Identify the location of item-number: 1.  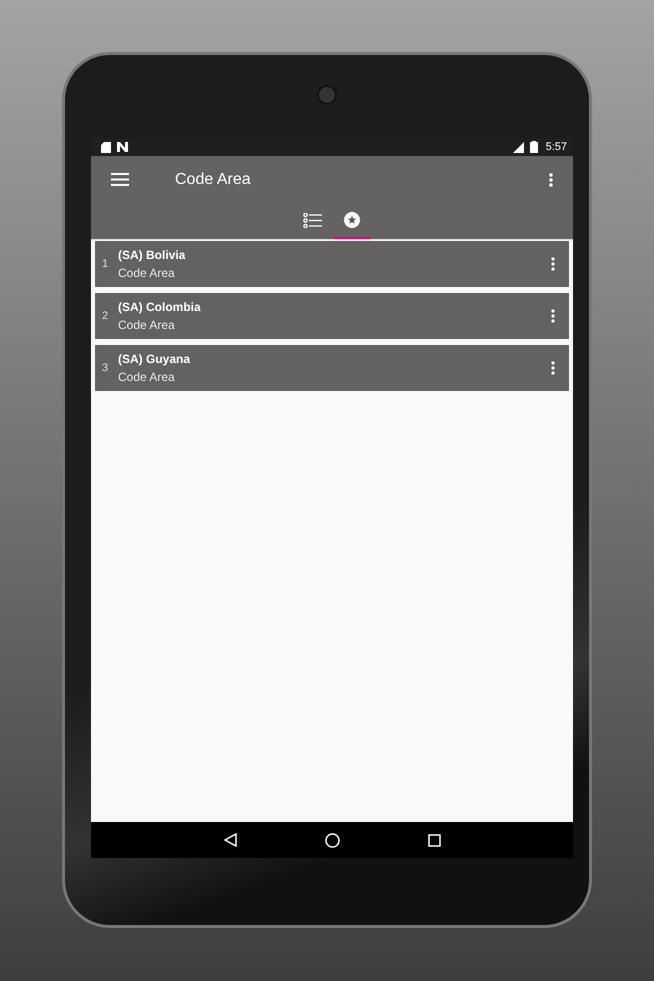
(106, 264).